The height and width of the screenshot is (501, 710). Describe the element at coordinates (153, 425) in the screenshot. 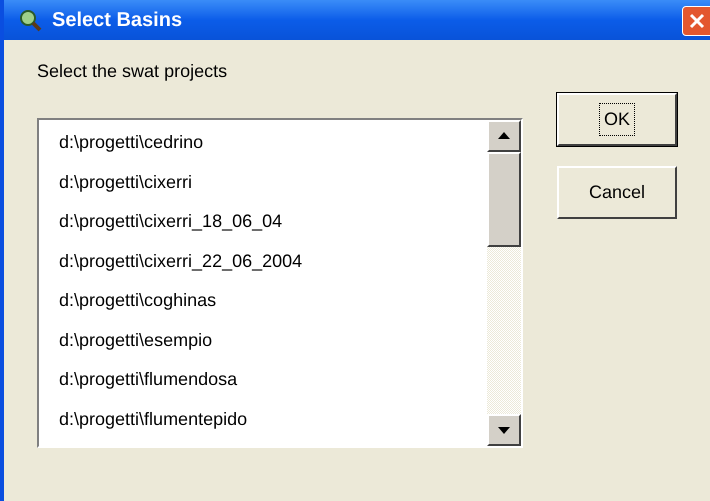

I see `list-item: d:\progetti\flumentepido` at that location.